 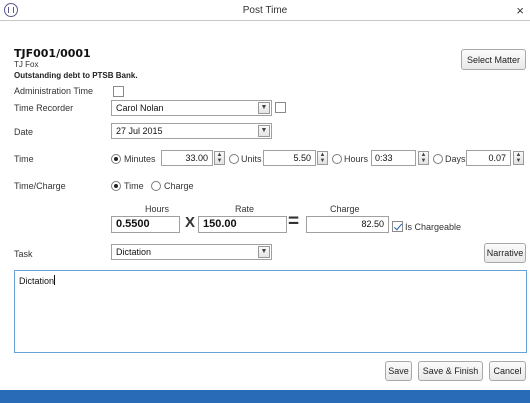 I want to click on units-spinner: ▲ ▼, so click(x=322, y=158).